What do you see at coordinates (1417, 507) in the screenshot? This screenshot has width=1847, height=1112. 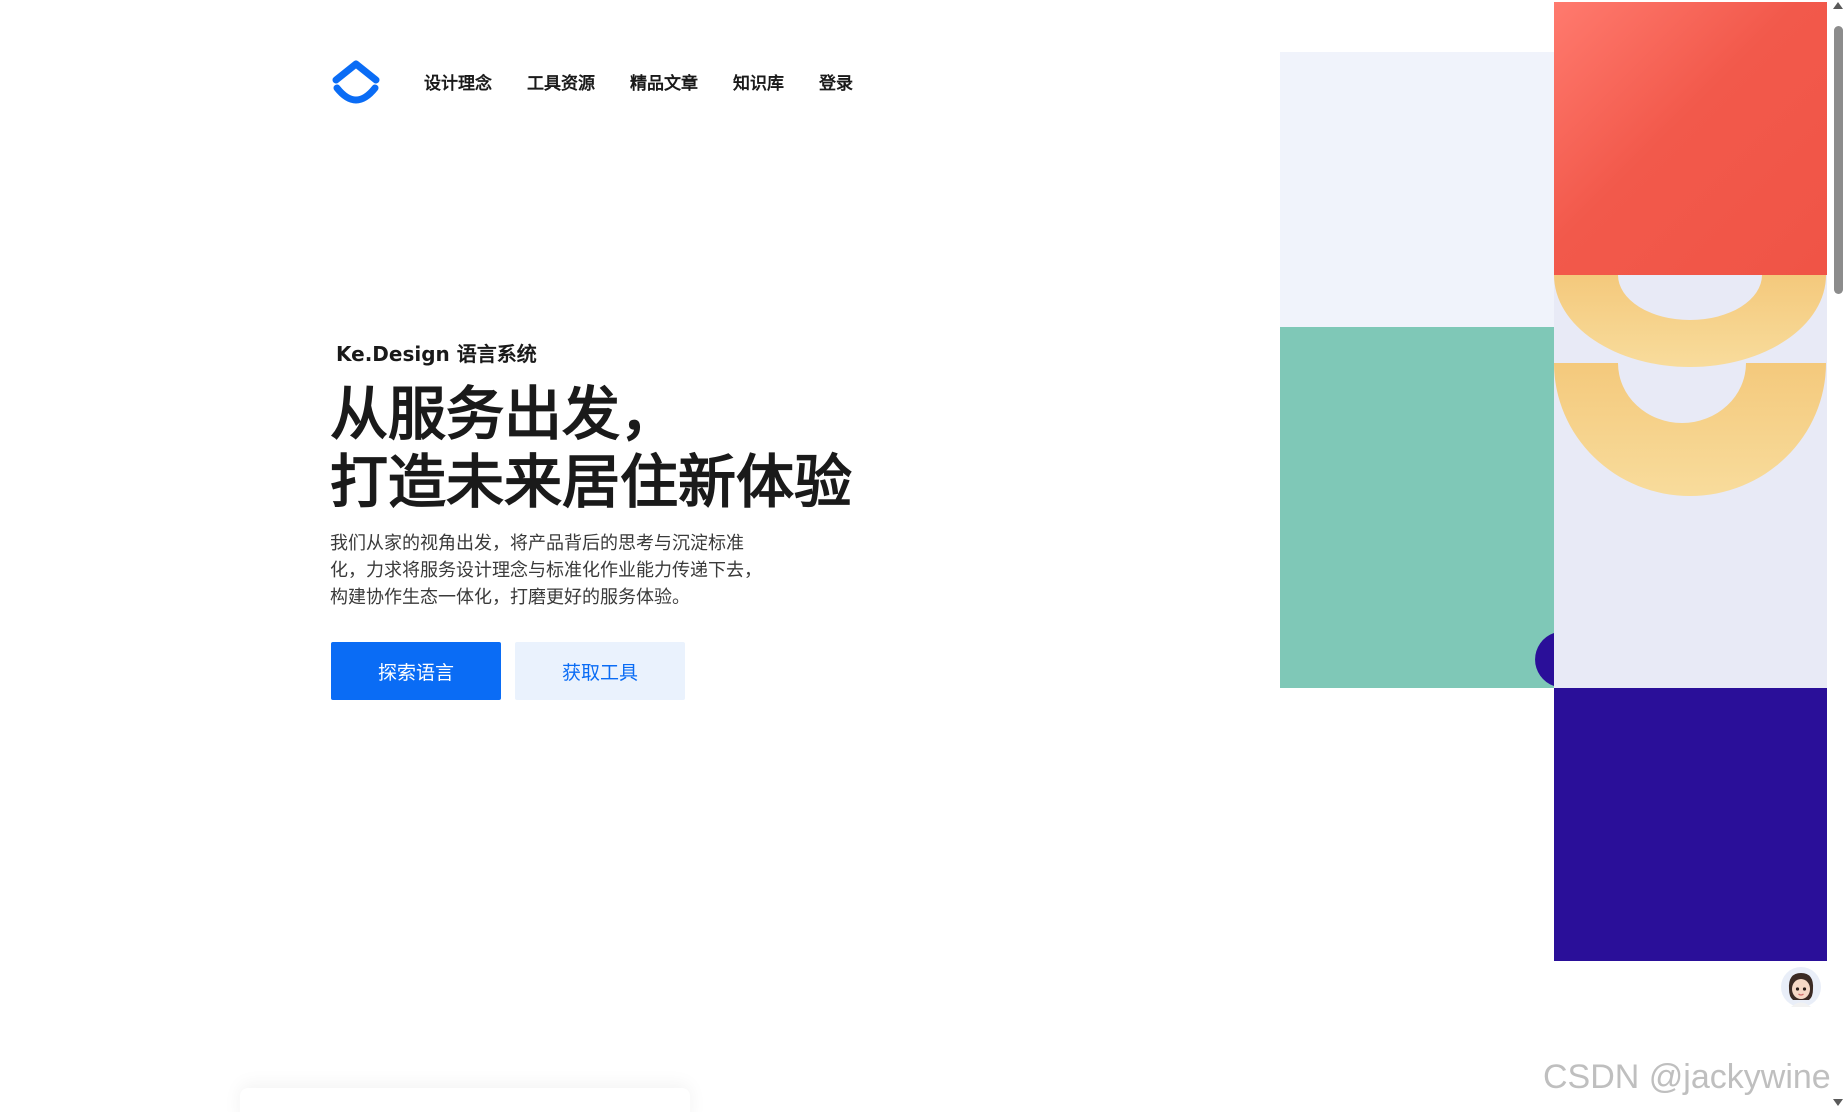 I see `teal-block` at bounding box center [1417, 507].